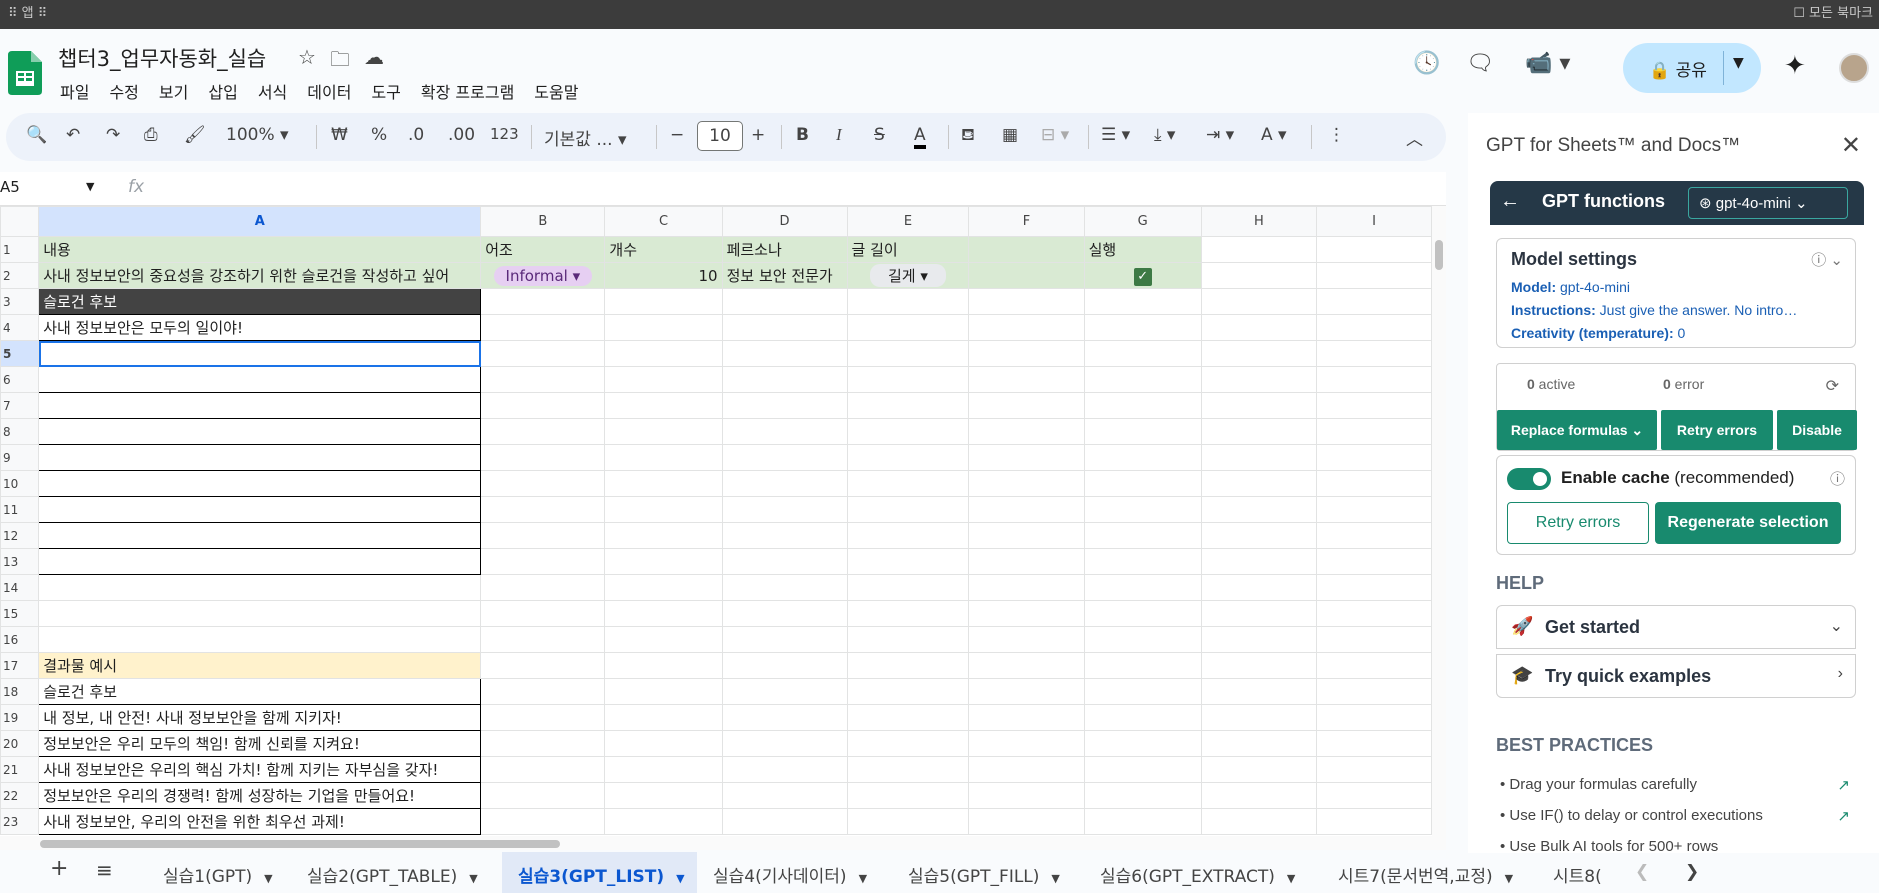 This screenshot has height=893, width=1879. What do you see at coordinates (222, 91) in the screenshot?
I see `menu-insert: 삽입` at bounding box center [222, 91].